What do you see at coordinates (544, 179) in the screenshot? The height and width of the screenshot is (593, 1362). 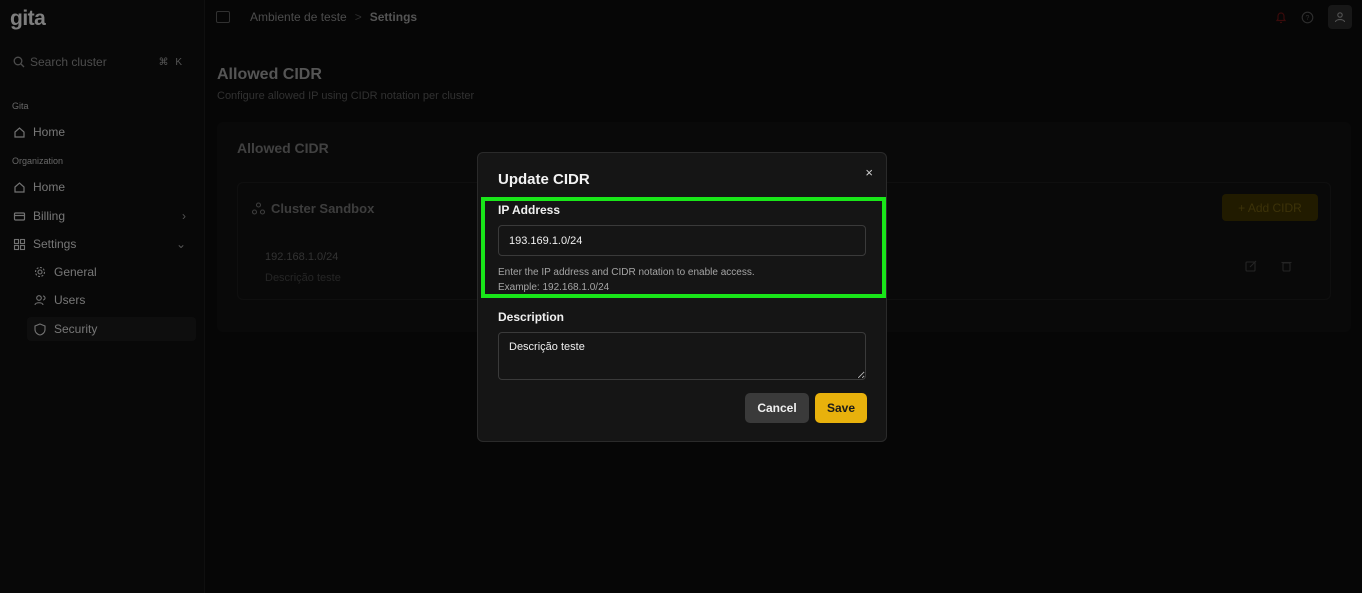 I see `dialog-title: Update CIDR` at bounding box center [544, 179].